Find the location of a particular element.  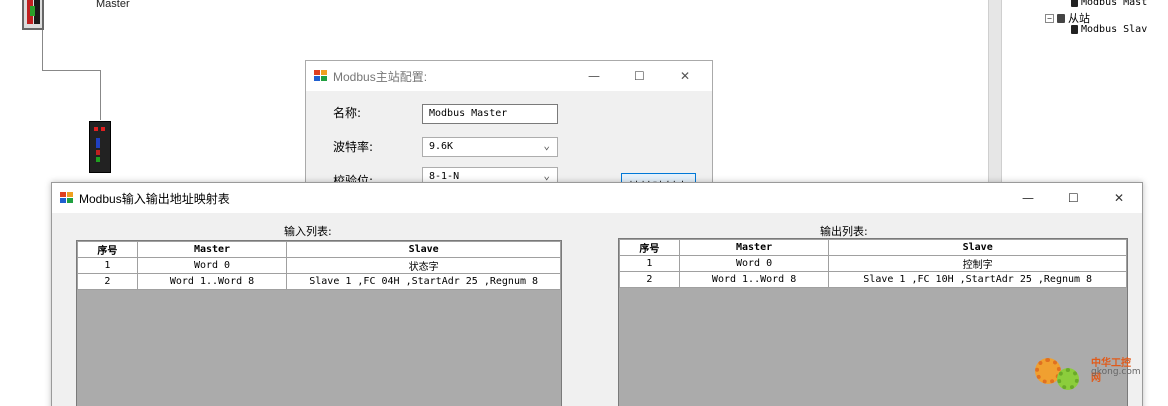

name-field: Modbus Master is located at coordinates (490, 114).